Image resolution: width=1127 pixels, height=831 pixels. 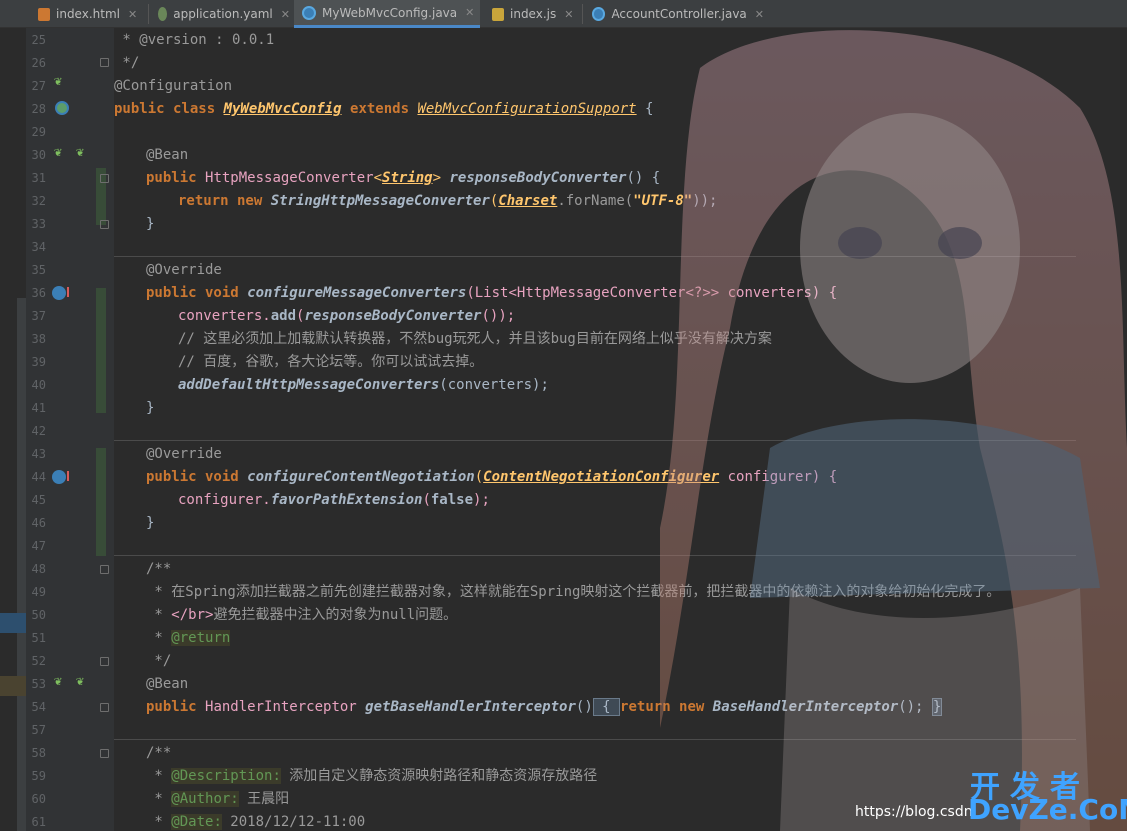 I want to click on code-line: * @version : 0.0.1, so click(x=194, y=40).